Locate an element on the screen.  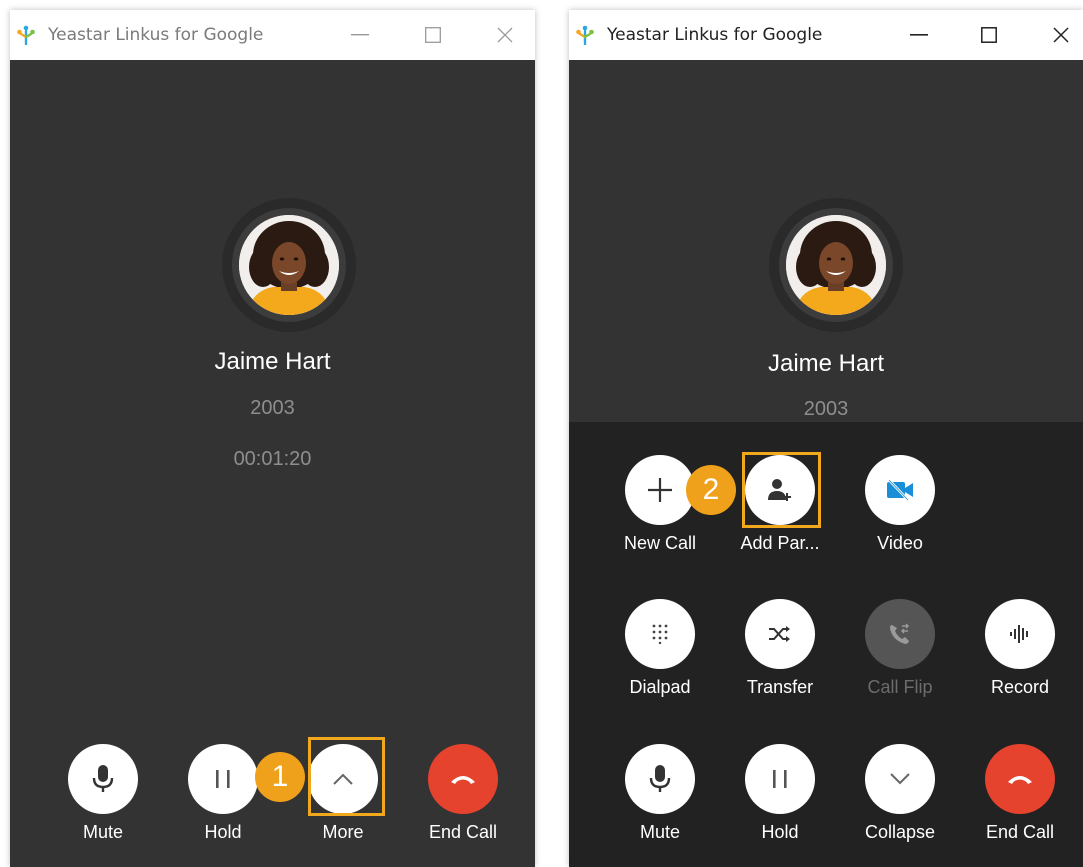
dialpad-button: Dialpad is located at coordinates (660, 655).